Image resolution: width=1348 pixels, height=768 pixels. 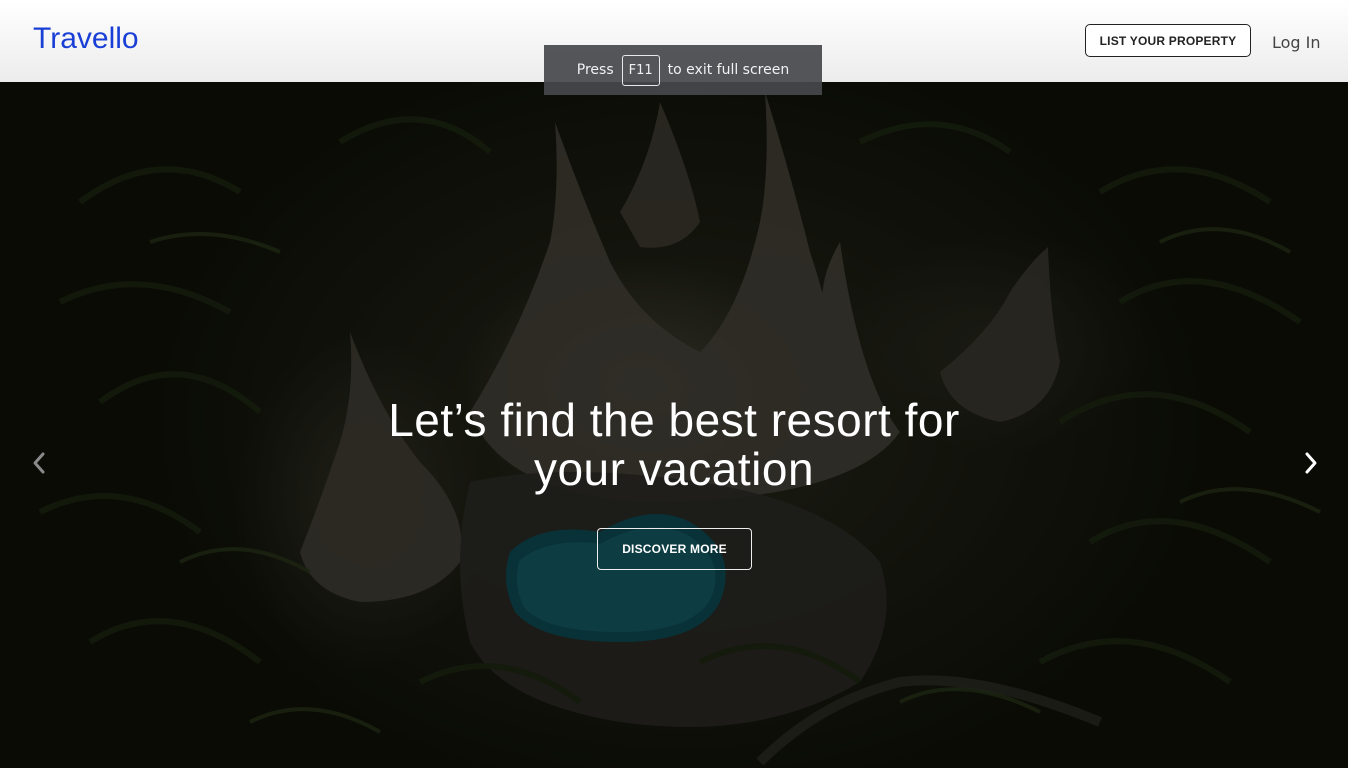 I want to click on fullscreen-notice-message: to exit full screen, so click(x=728, y=70).